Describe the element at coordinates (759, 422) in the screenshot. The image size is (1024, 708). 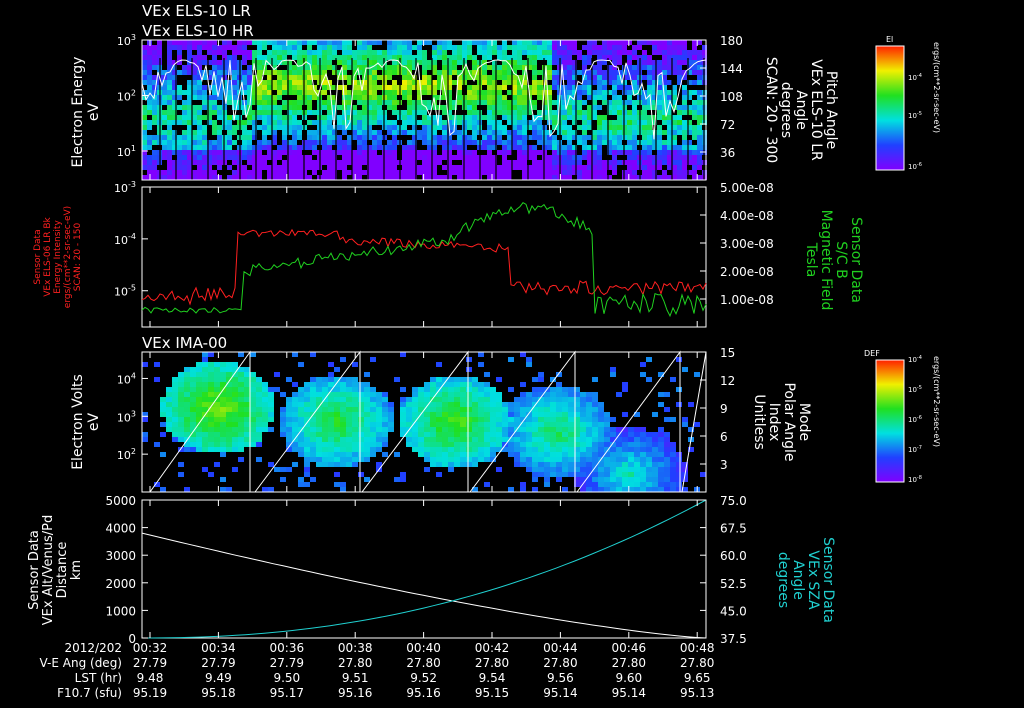
I see `ima-y2label-line4: Unitless` at that location.